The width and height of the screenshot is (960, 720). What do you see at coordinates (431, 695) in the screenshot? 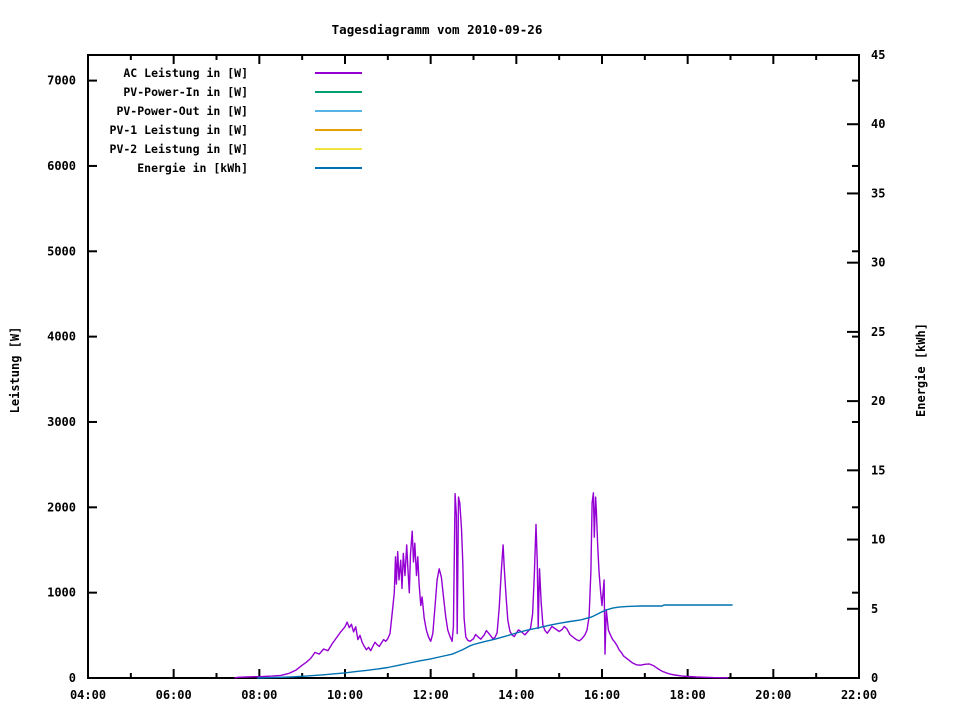
I see `x-tick-label: 12:00` at bounding box center [431, 695].